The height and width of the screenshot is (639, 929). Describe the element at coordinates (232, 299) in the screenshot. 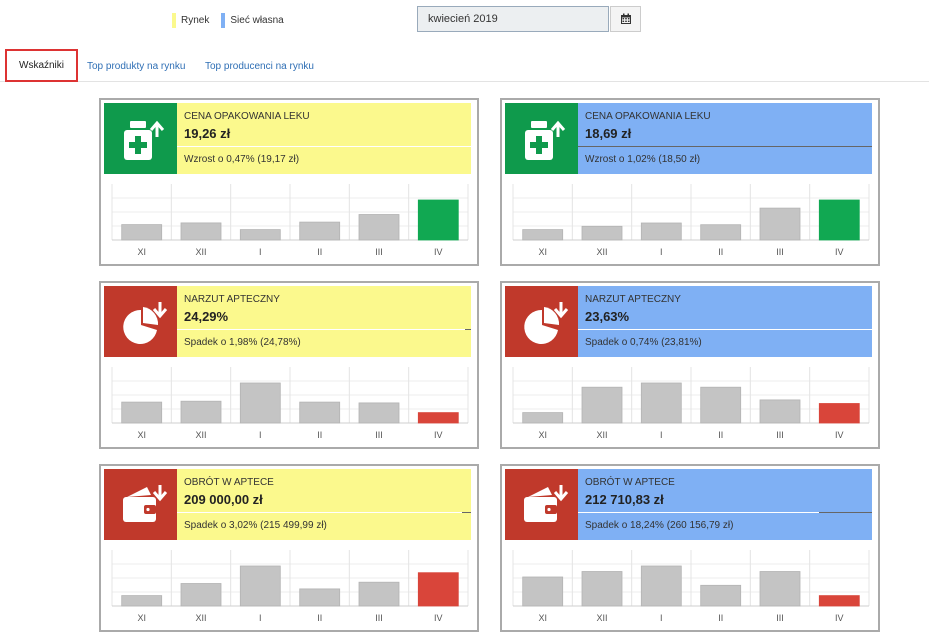

I see `kpi-label: NARZUT APTECZNY` at that location.